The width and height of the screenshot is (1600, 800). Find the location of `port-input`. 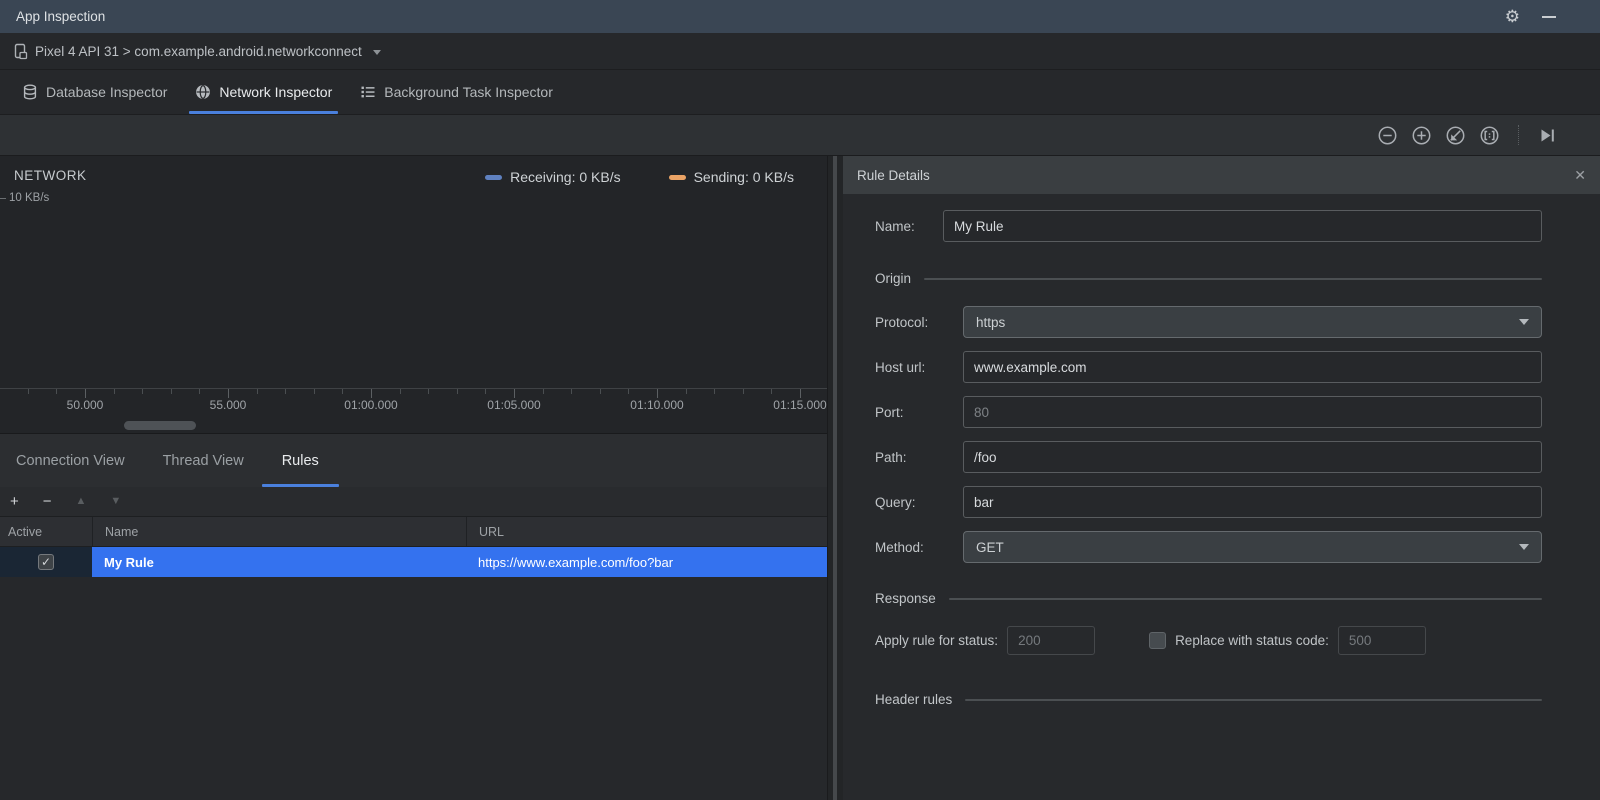

port-input is located at coordinates (1252, 412).